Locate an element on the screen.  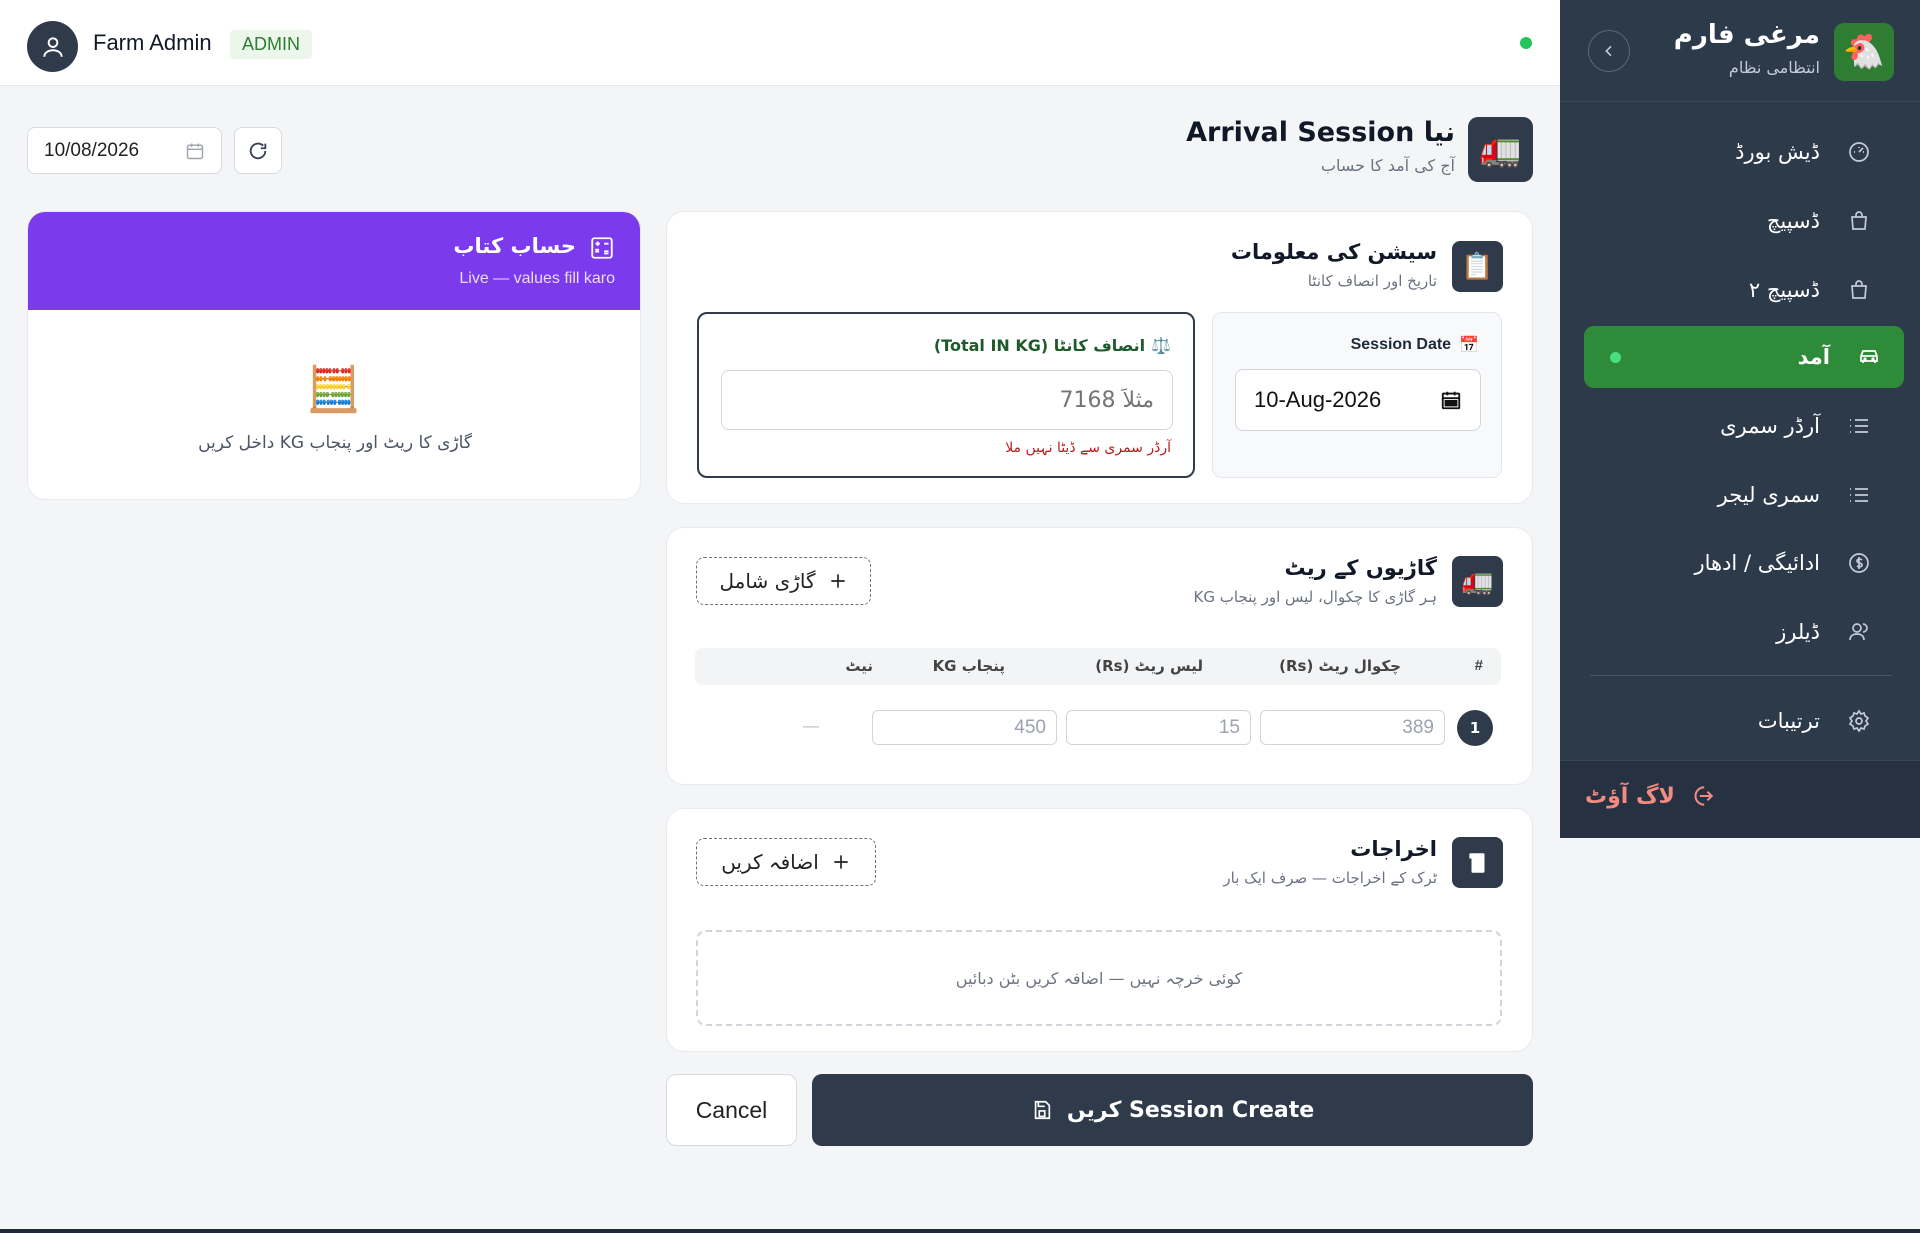
session-date-box: Session Date 📅 10-Aug-2026 is located at coordinates (1357, 395).